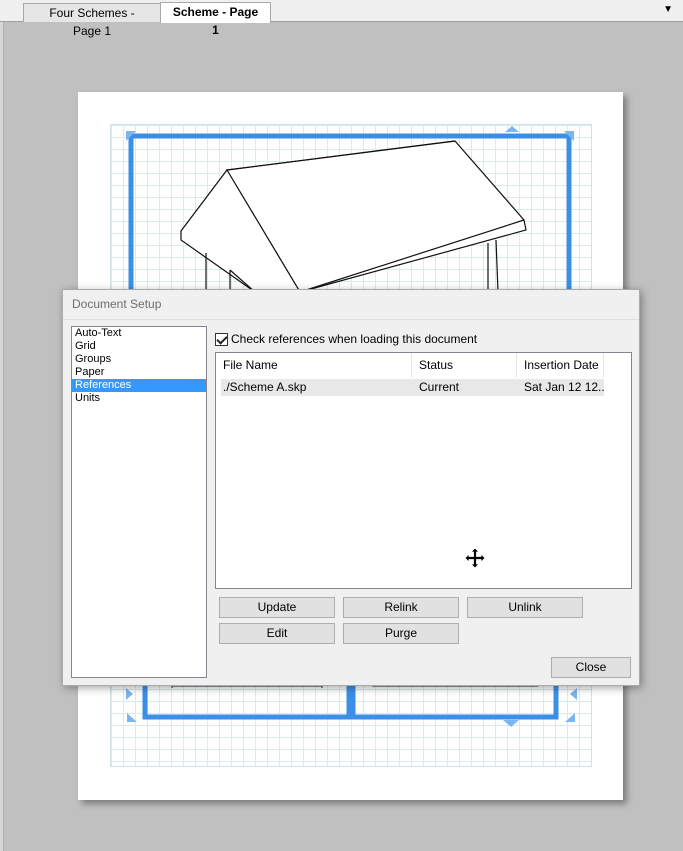 The image size is (683, 851). I want to click on column-header-status: Status, so click(464, 365).